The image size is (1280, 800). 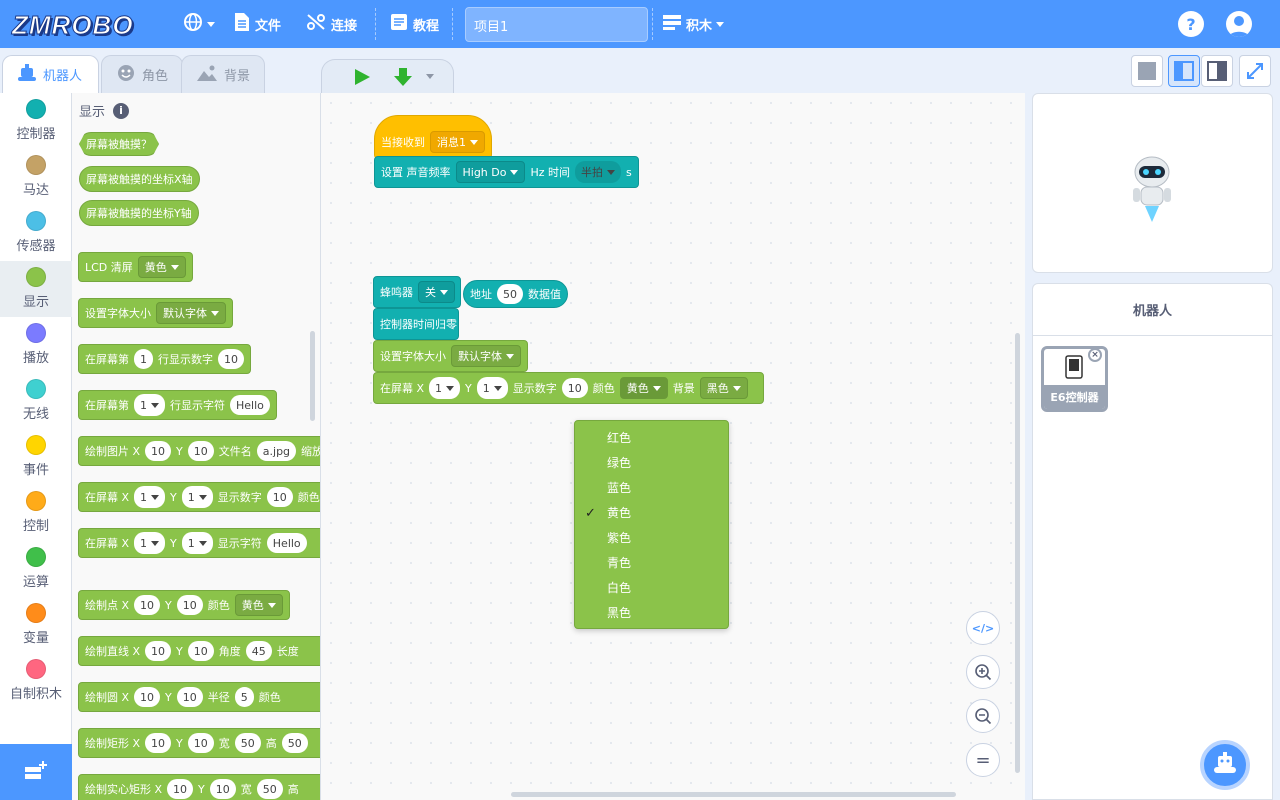 I want to click on category-item: 自制积木, so click(x=36, y=681).